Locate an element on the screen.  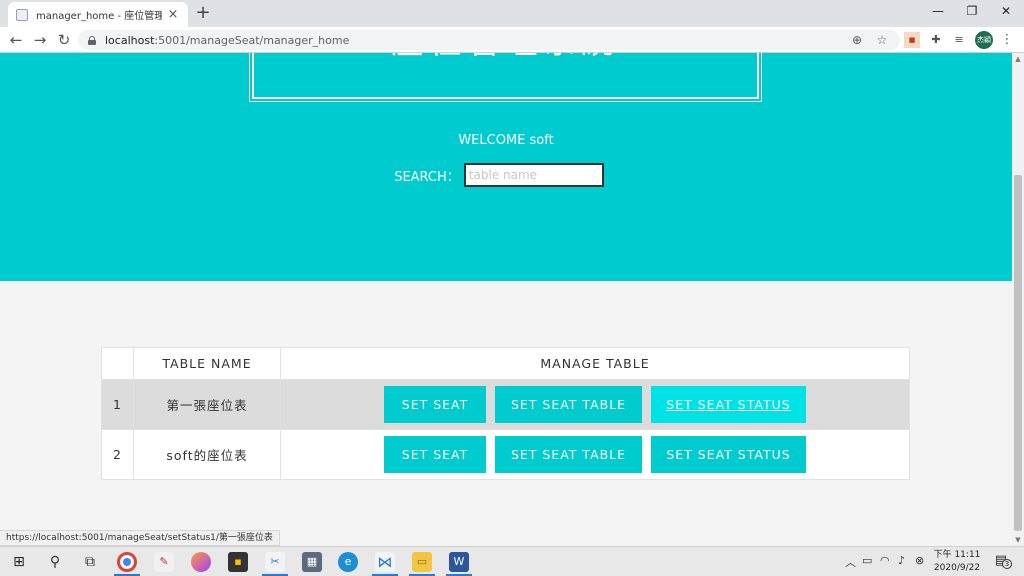
row-table-name: 第一張座位表 is located at coordinates (207, 404).